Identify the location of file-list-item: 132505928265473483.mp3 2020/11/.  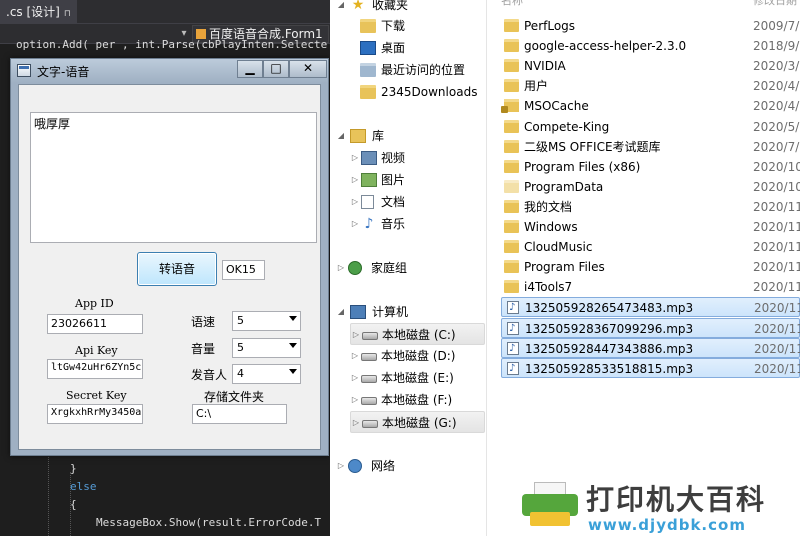
(650, 307).